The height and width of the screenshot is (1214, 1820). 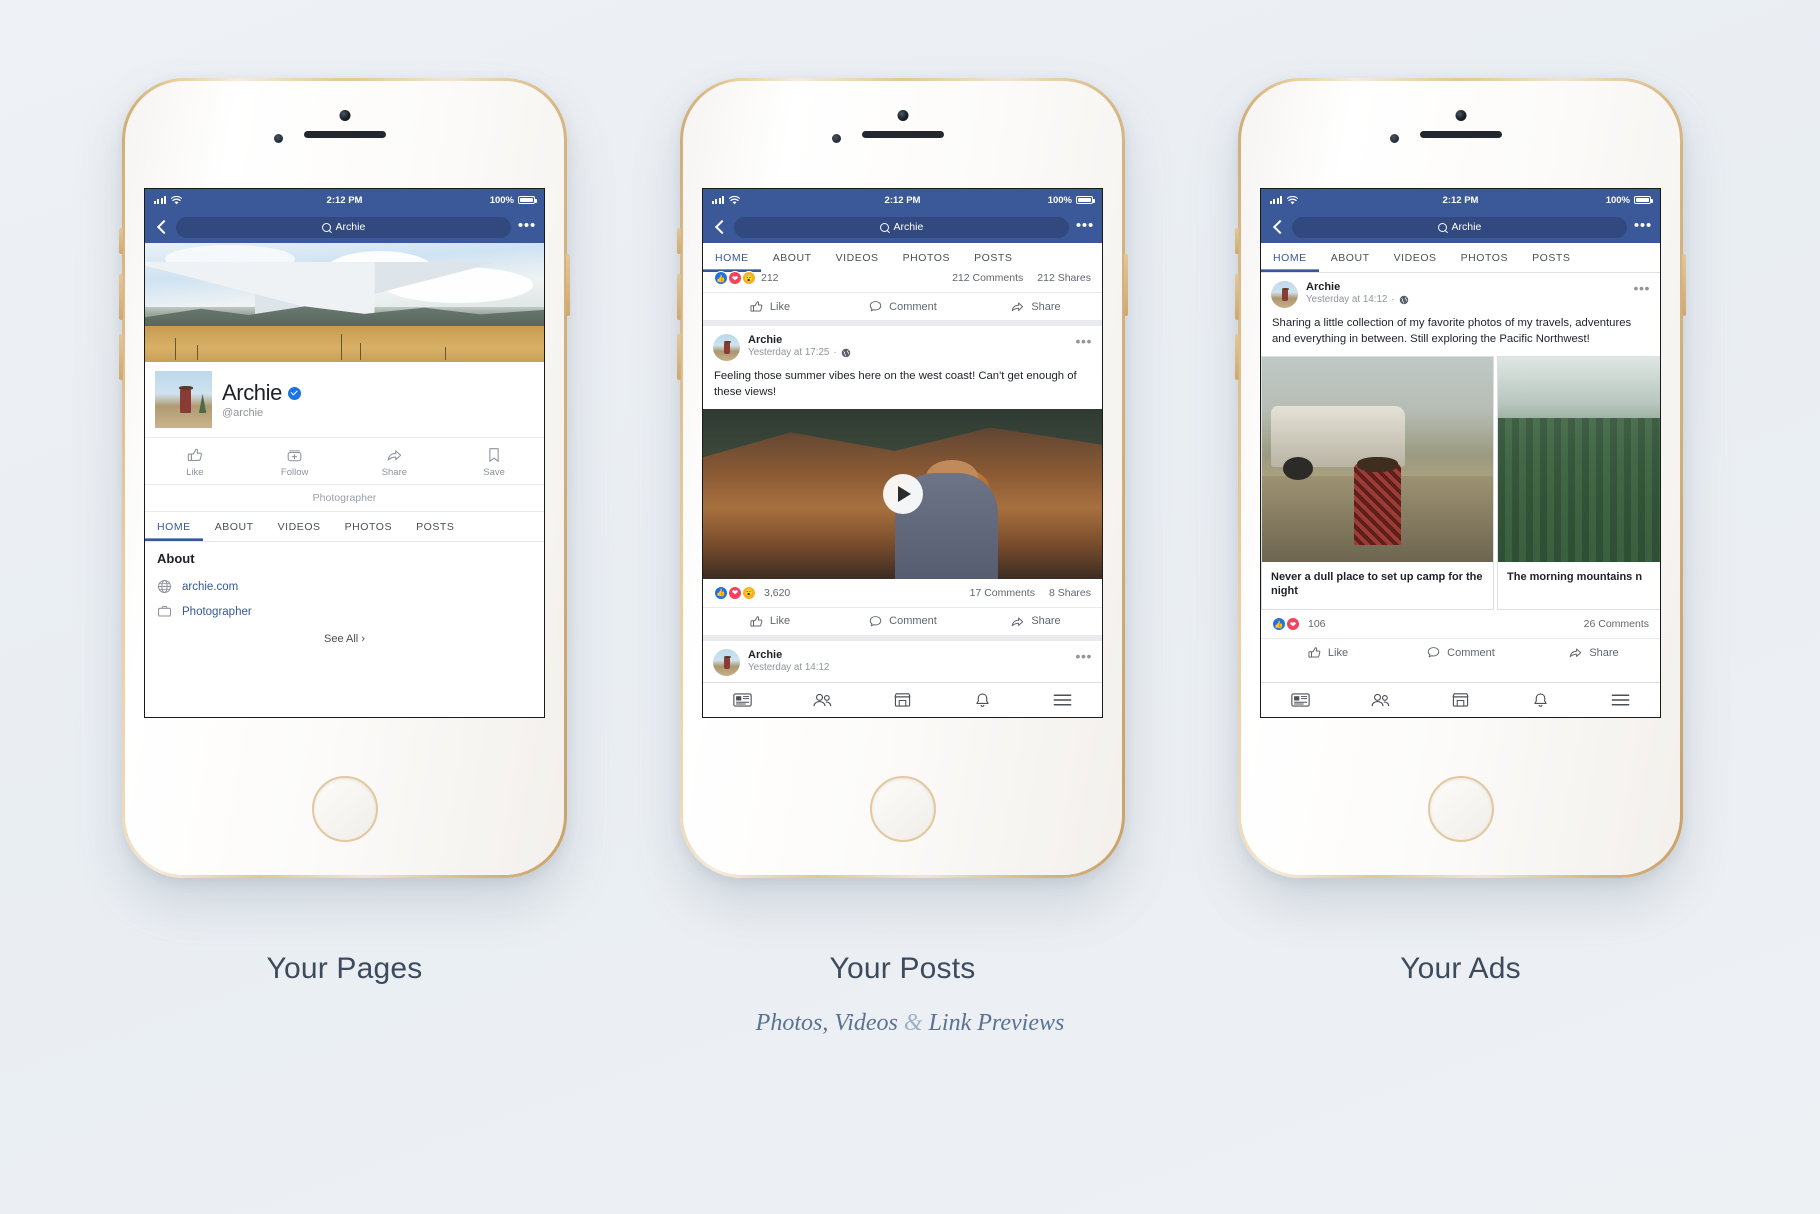 I want to click on post-video, so click(x=902, y=493).